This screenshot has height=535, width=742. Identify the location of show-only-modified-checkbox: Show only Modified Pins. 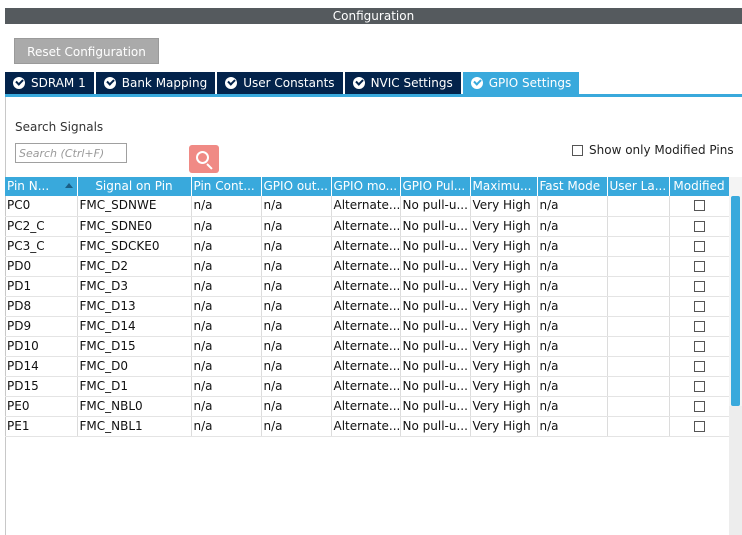
(653, 150).